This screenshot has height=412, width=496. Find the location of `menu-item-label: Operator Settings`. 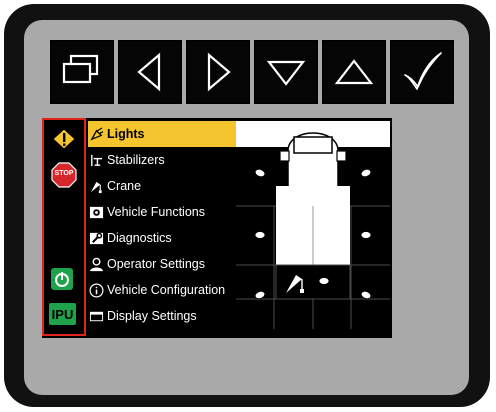

menu-item-label: Operator Settings is located at coordinates (156, 264).